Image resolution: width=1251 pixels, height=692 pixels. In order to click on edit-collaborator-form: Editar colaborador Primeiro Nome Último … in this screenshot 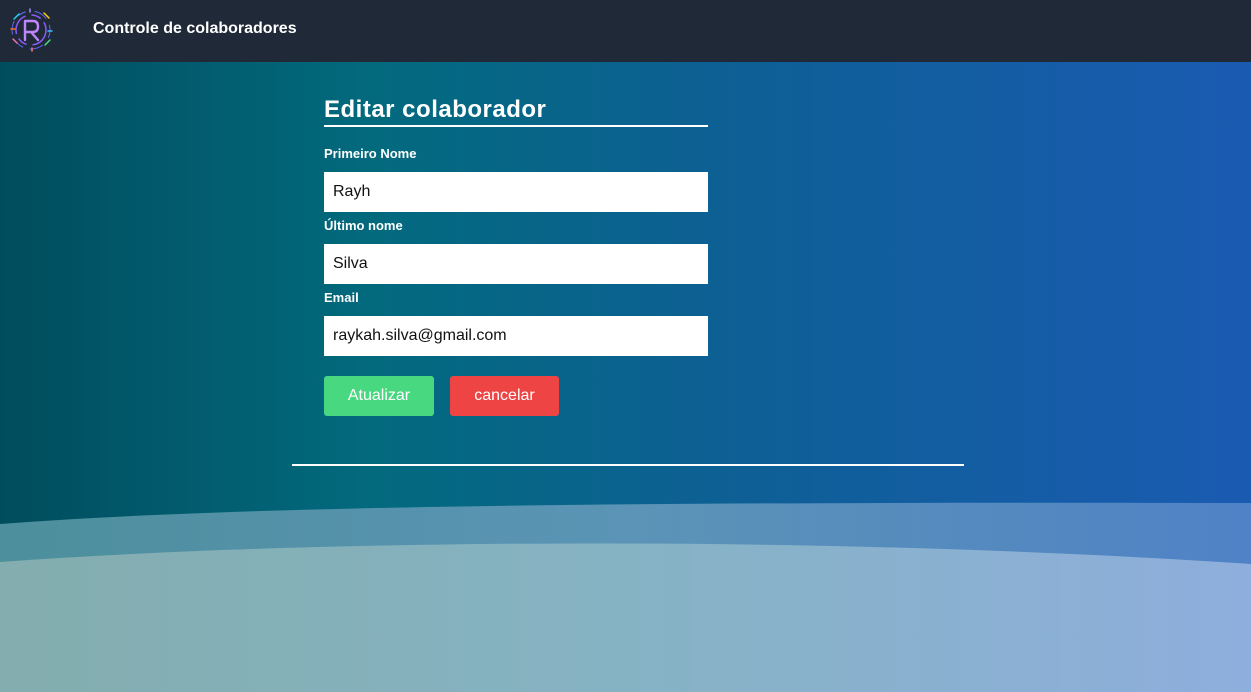, I will do `click(516, 256)`.